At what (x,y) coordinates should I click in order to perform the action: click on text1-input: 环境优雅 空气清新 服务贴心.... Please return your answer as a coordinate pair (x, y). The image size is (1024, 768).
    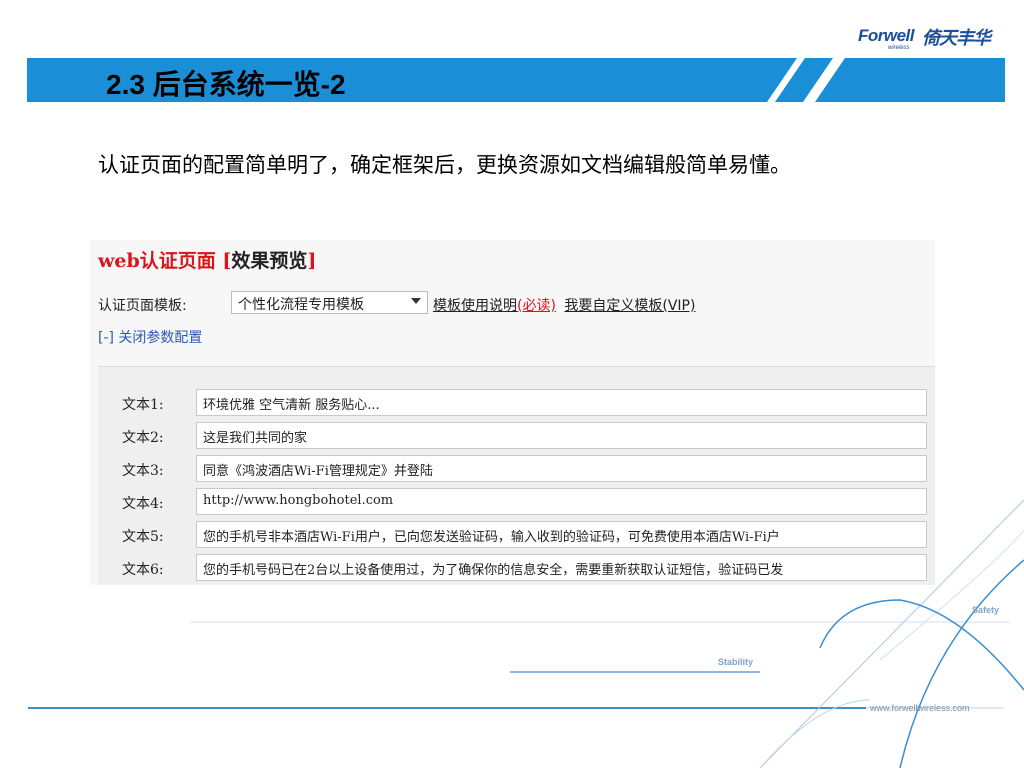
    Looking at the image, I should click on (561, 402).